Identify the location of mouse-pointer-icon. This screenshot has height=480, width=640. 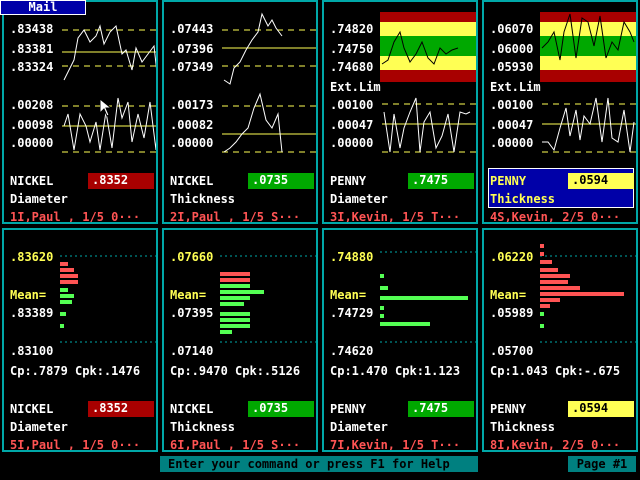
(106, 108).